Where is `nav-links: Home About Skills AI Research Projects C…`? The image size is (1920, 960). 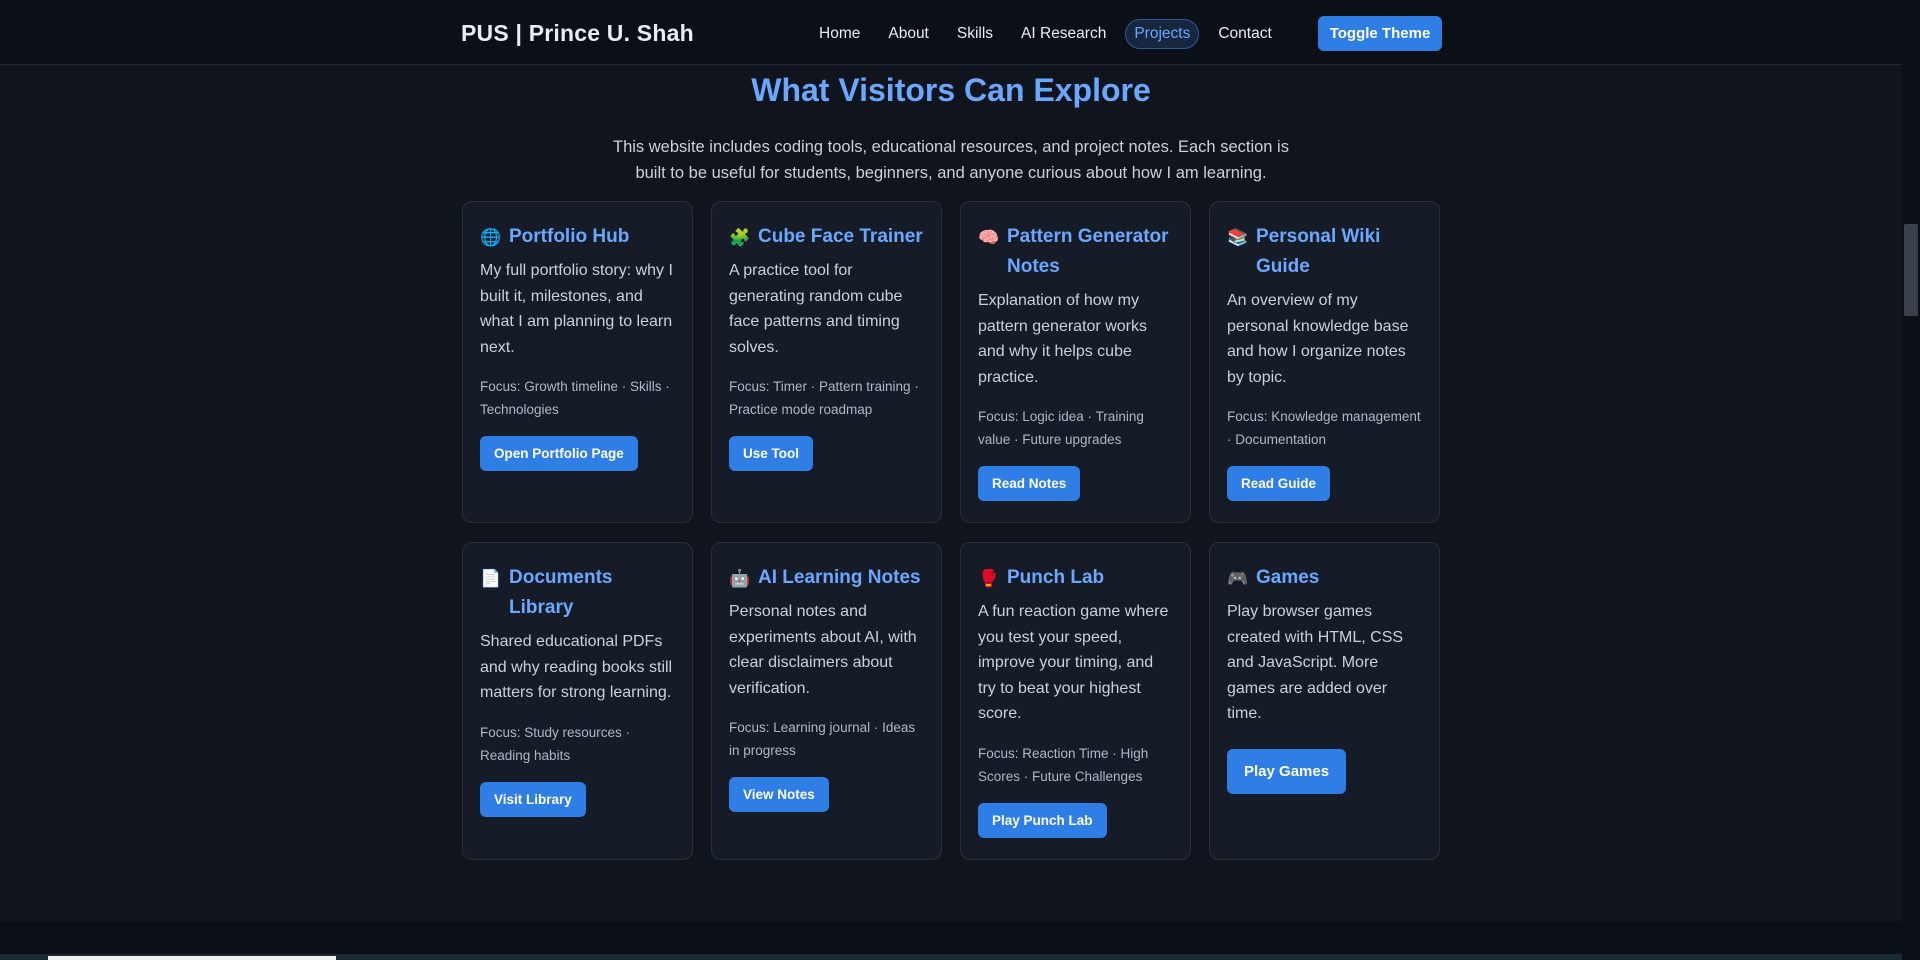 nav-links: Home About Skills AI Research Projects C… is located at coordinates (1045, 34).